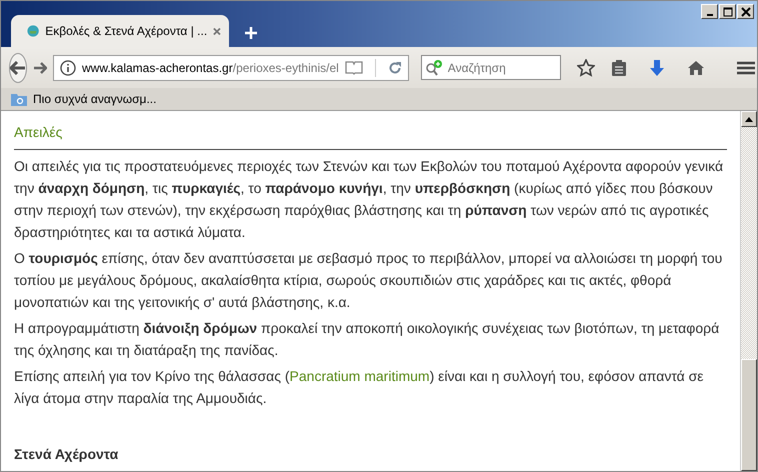 The width and height of the screenshot is (758, 472). What do you see at coordinates (360, 376) in the screenshot?
I see `species-link: Pancratium maritimum` at bounding box center [360, 376].